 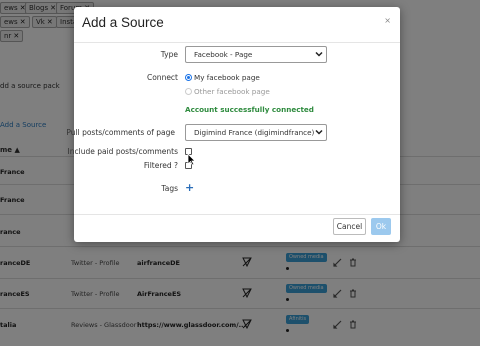 I want to click on type-select-value: Facebook - Page, so click(x=223, y=54).